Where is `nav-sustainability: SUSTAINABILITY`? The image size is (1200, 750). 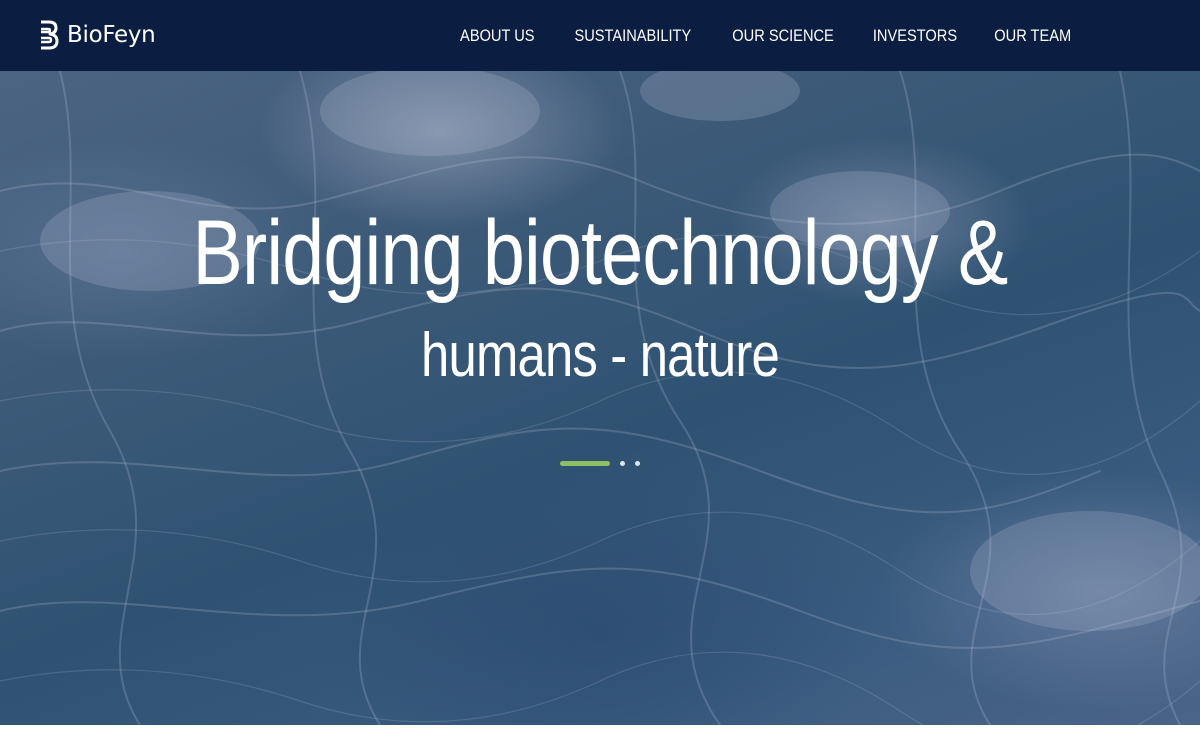 nav-sustainability: SUSTAINABILITY is located at coordinates (632, 36).